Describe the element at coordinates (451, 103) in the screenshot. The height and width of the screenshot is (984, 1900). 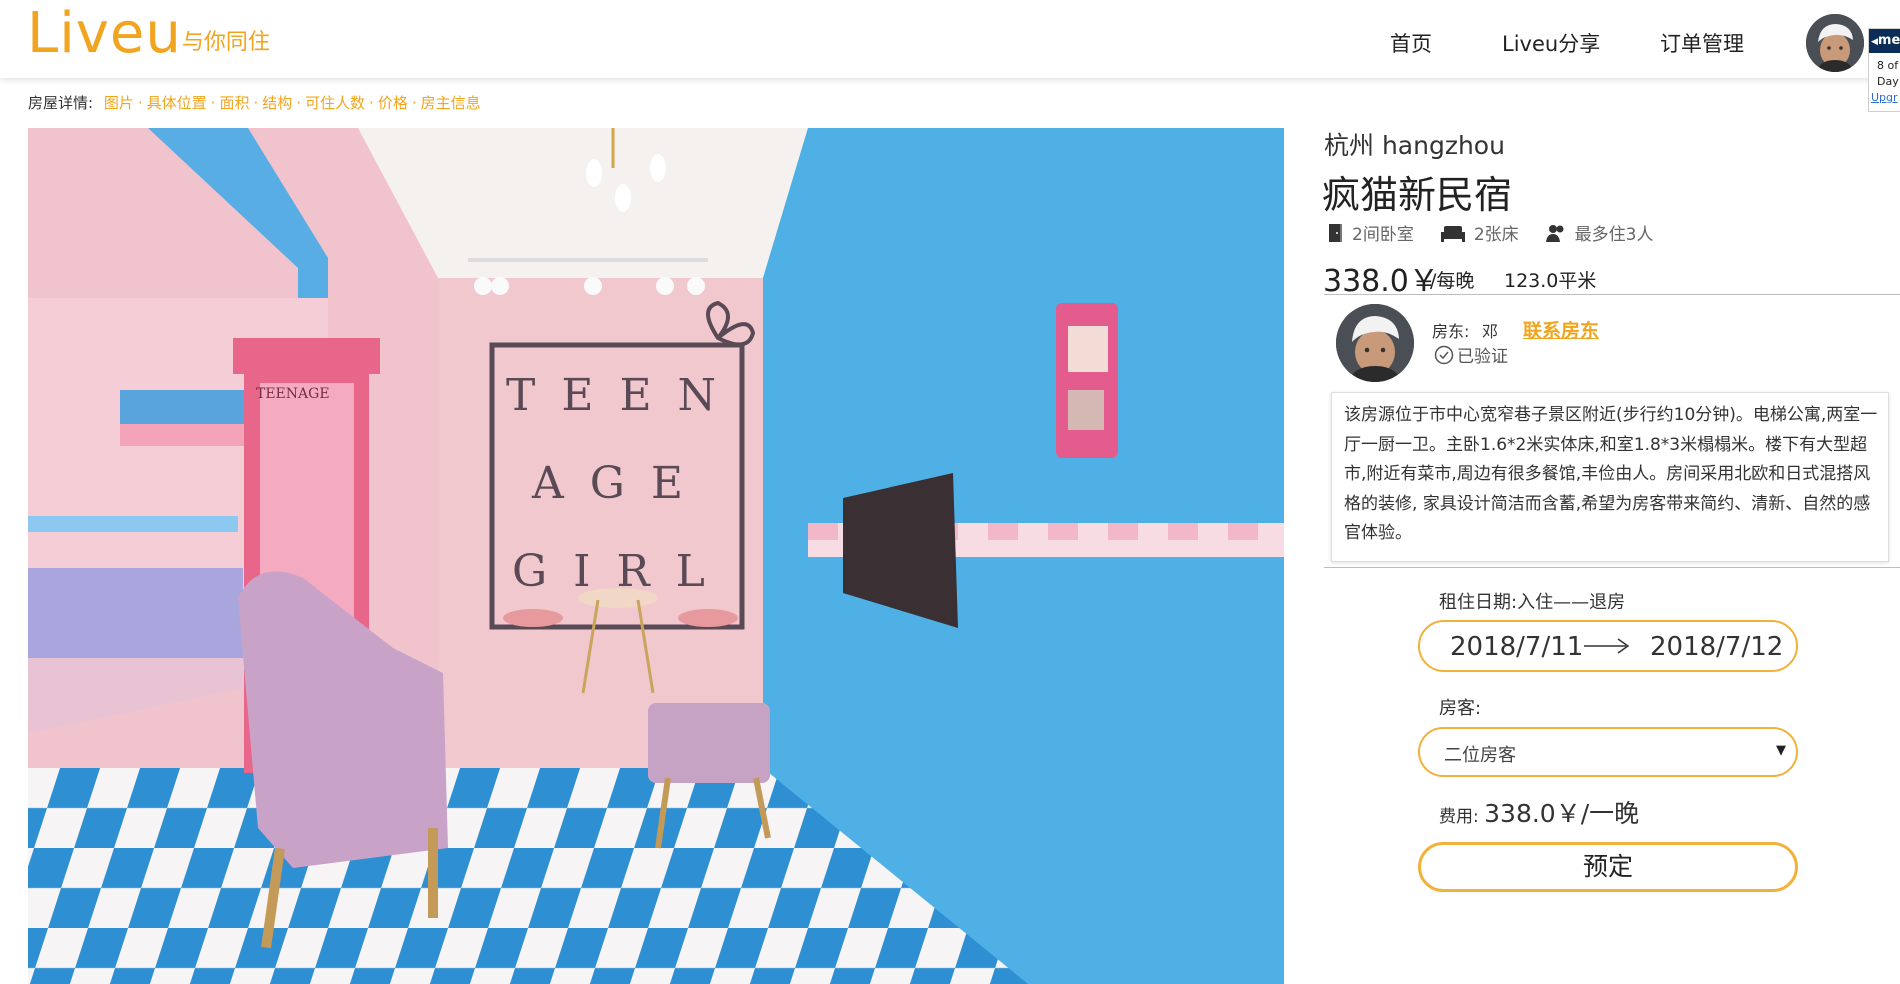
I see `detail-link-host: 房主信息` at that location.